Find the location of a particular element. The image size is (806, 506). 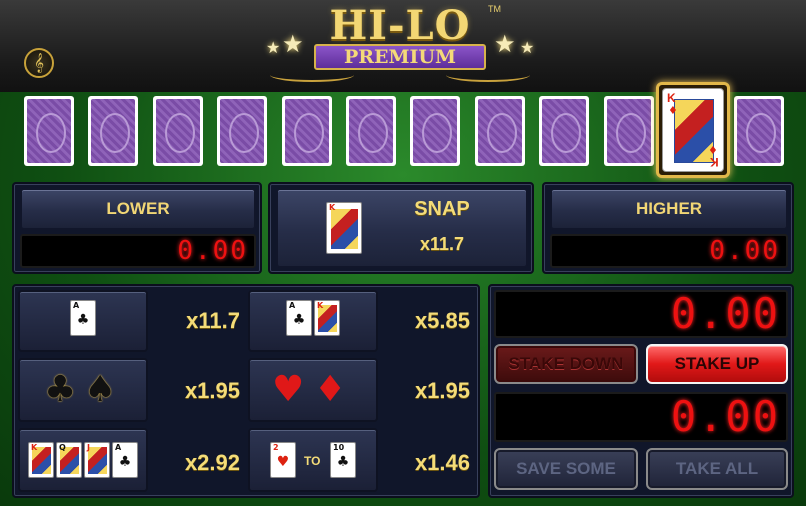

game-logo: ★ ★ ★ ★ HI-LO TM PREMIUM is located at coordinates (400, 46).